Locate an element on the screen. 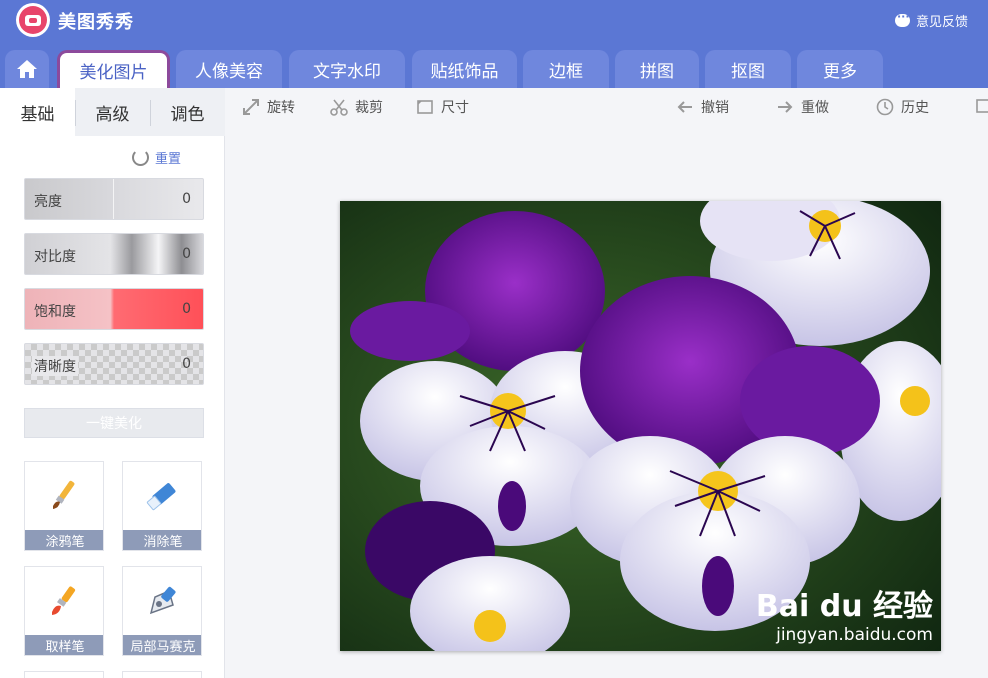  local-mosaic-label: 局部马赛克 is located at coordinates (162, 645).